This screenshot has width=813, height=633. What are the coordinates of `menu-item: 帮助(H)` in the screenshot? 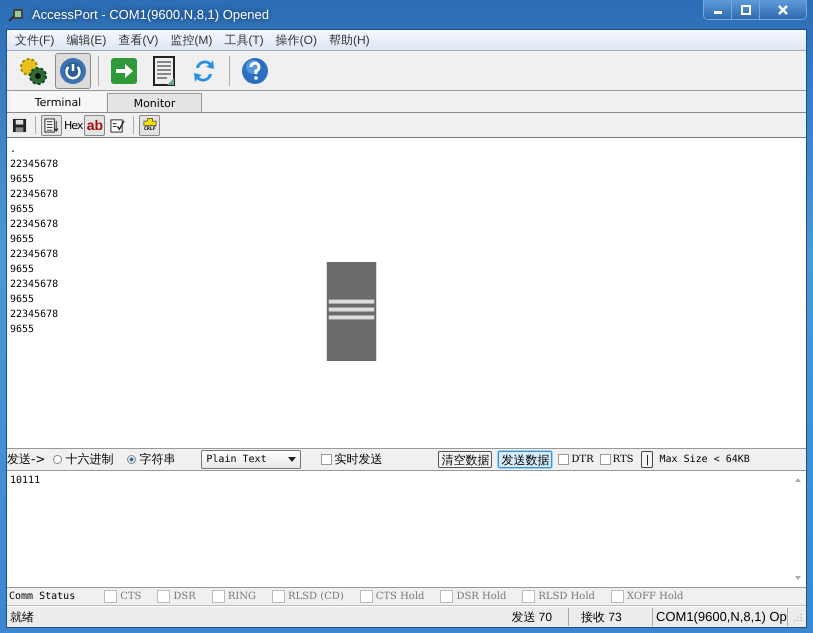 It's located at (349, 40).